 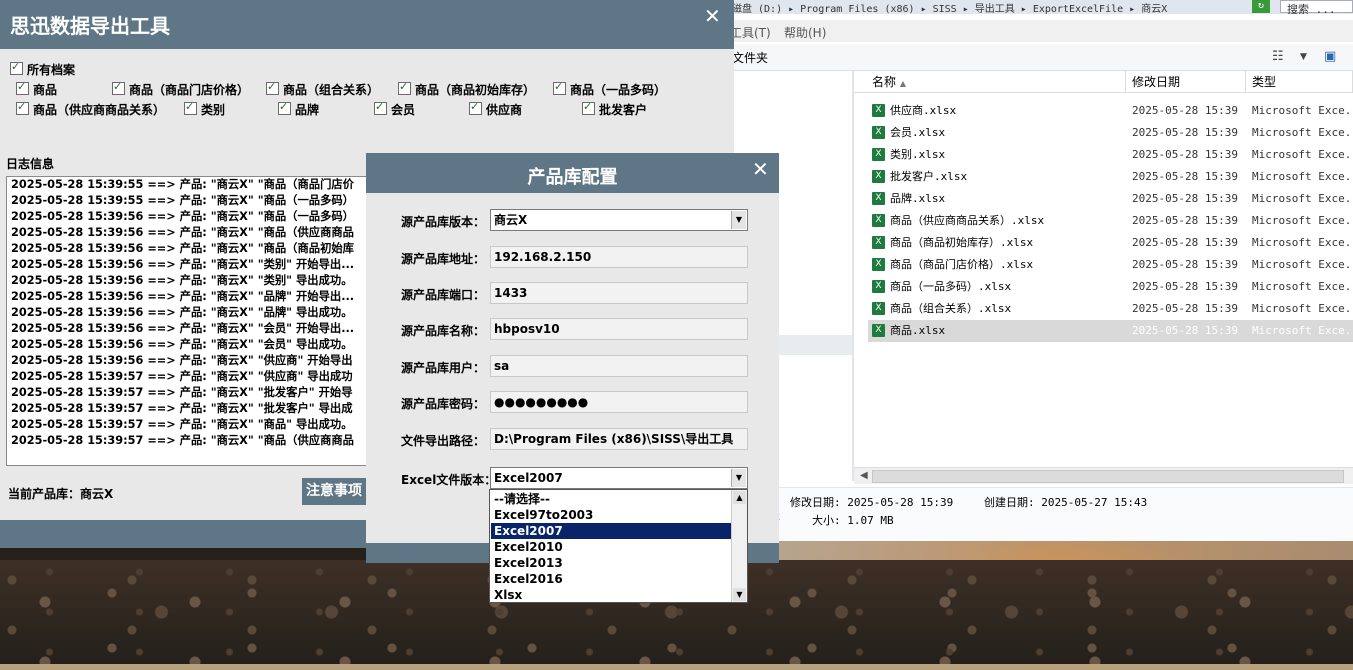 I want to click on column-type: 类型, so click(x=1299, y=82).